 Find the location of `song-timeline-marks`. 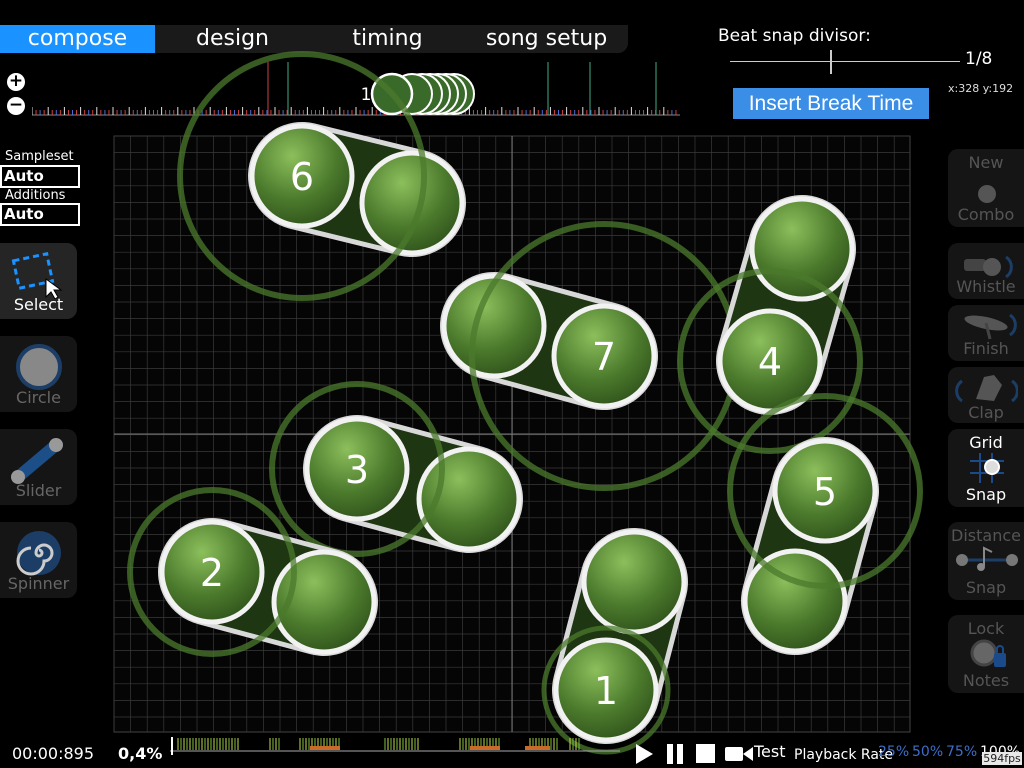

song-timeline-marks is located at coordinates (378, 744).